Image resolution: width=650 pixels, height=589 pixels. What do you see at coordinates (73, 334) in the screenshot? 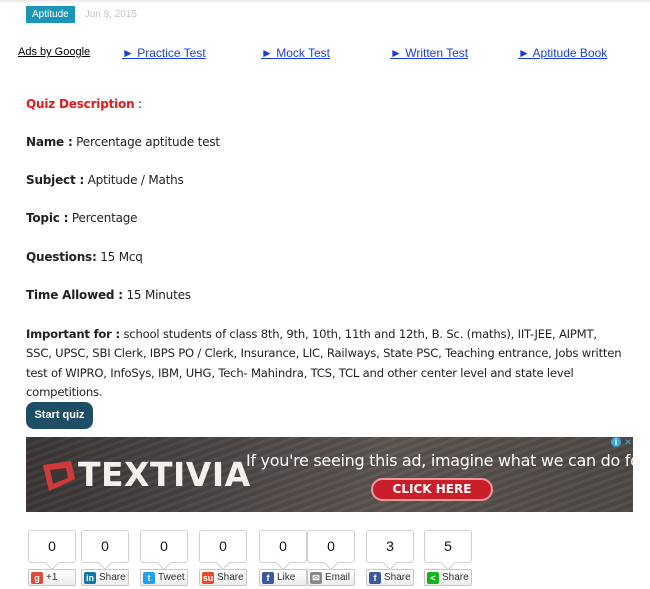
I see `important-for-label: Important for :` at bounding box center [73, 334].